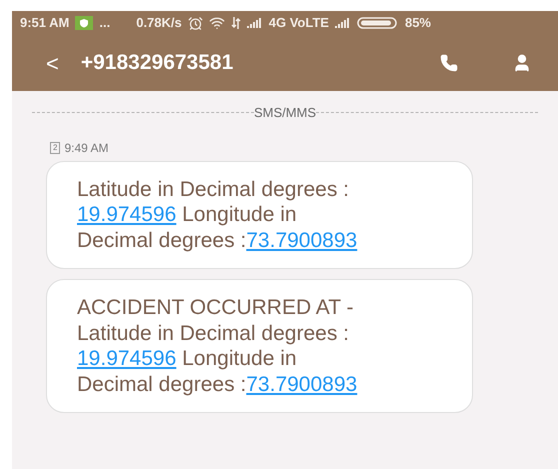  What do you see at coordinates (417, 23) in the screenshot?
I see `battery-level: 85%` at bounding box center [417, 23].